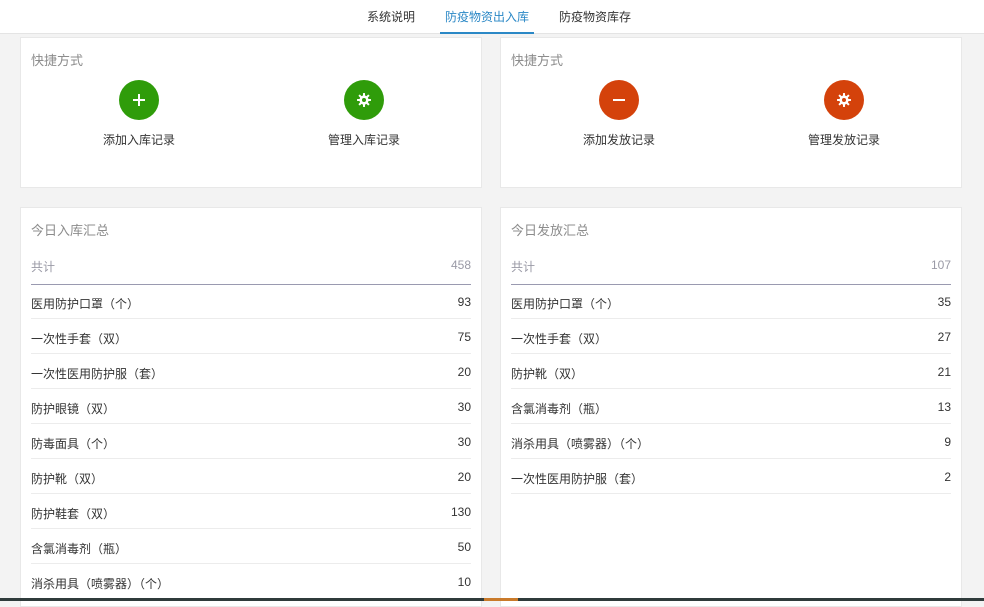 This screenshot has height=607, width=984. Describe the element at coordinates (251, 476) in the screenshot. I see `list-item: 防护靴（双） 20` at that location.